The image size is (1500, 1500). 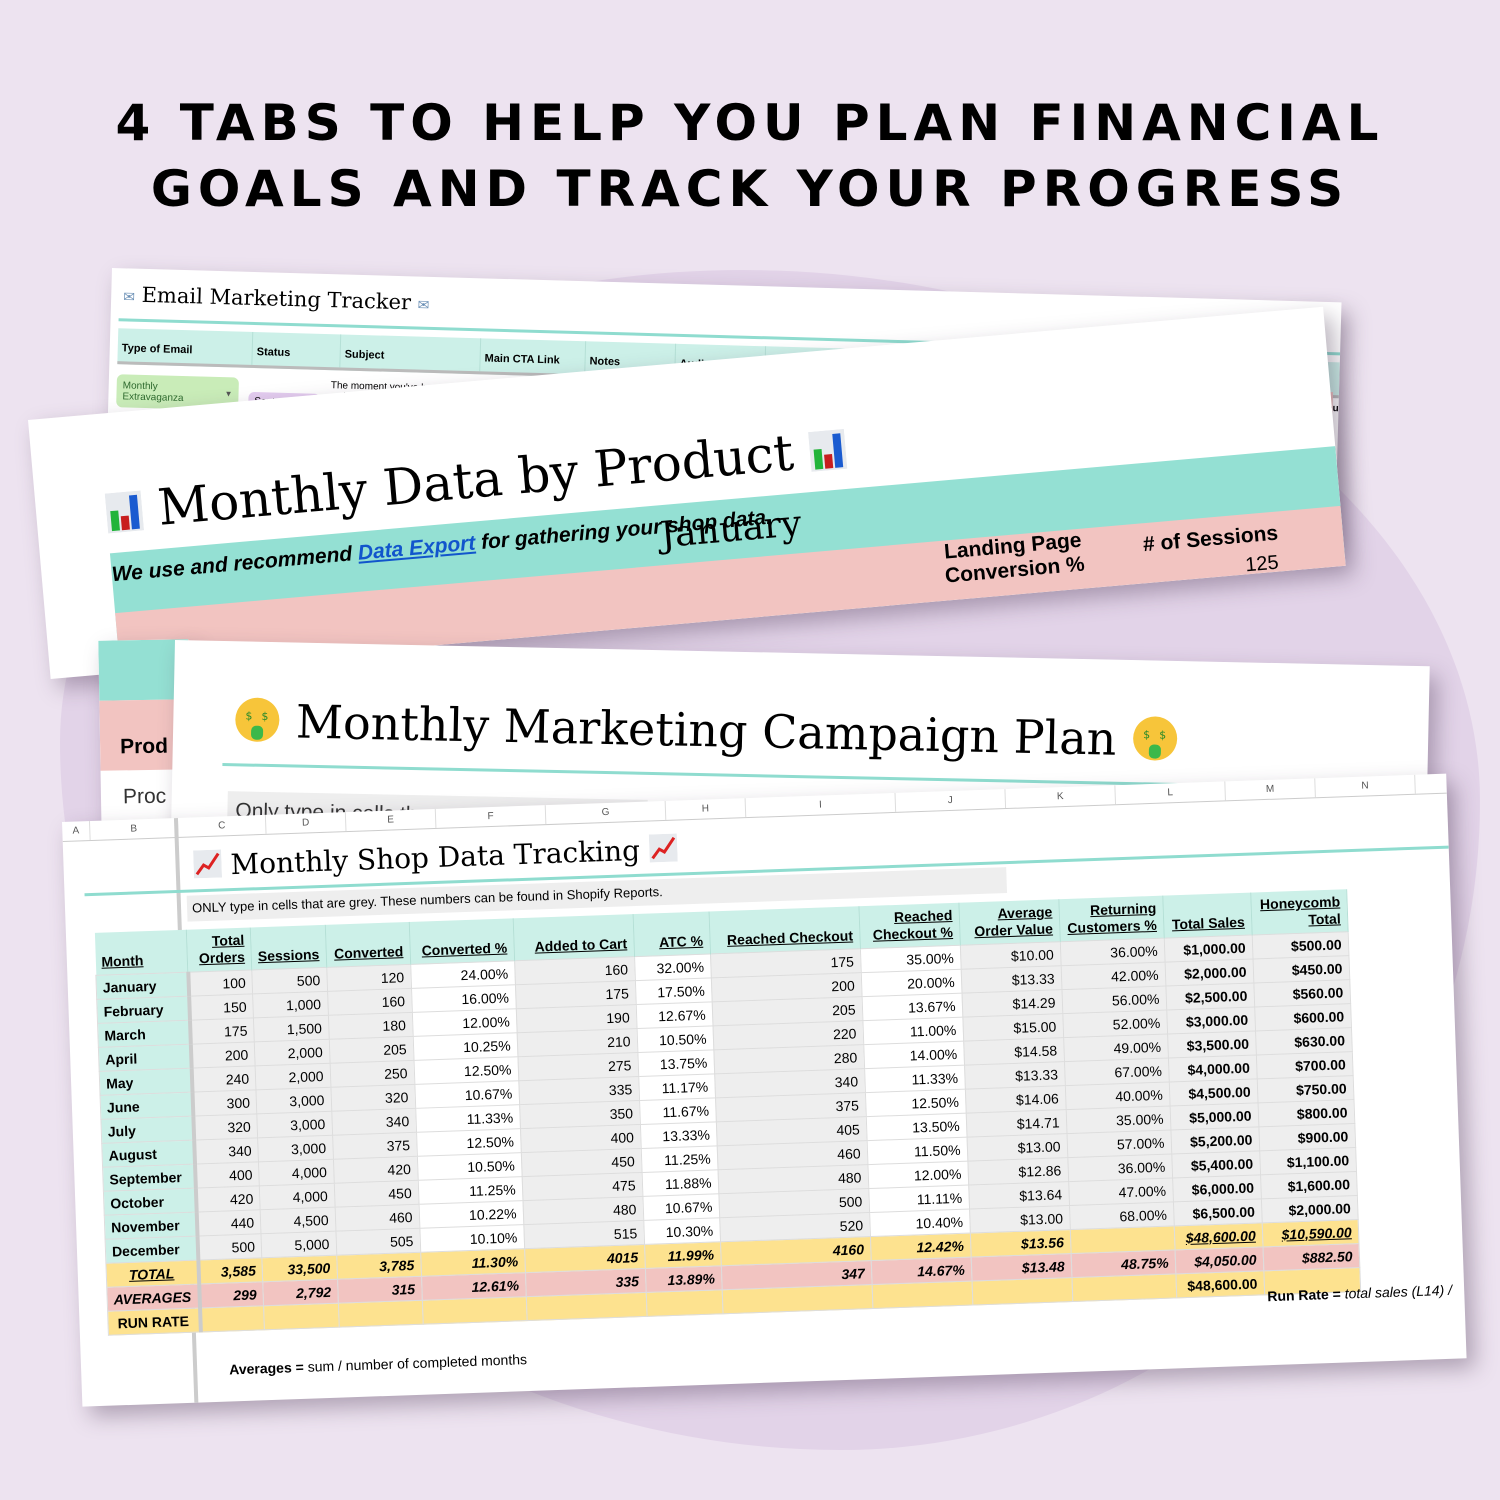 What do you see at coordinates (1210, 997) in the screenshot?
I see `data-cell: $2,500.00` at bounding box center [1210, 997].